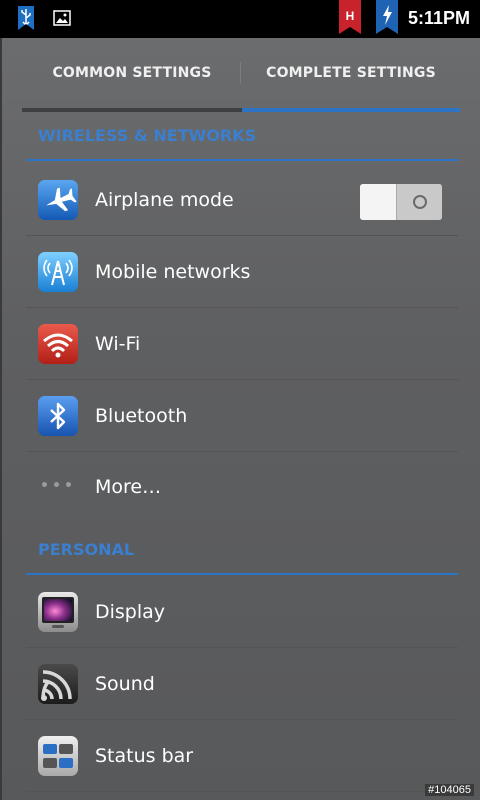  I want to click on airplane-icon, so click(58, 200).